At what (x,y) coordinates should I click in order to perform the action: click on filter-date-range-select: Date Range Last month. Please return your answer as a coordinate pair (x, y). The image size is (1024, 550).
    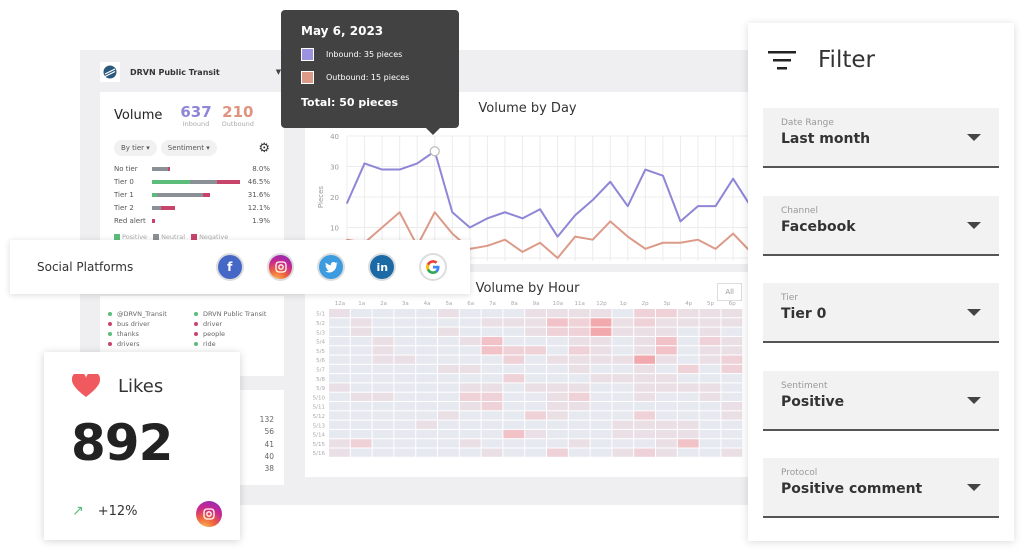
    Looking at the image, I should click on (881, 138).